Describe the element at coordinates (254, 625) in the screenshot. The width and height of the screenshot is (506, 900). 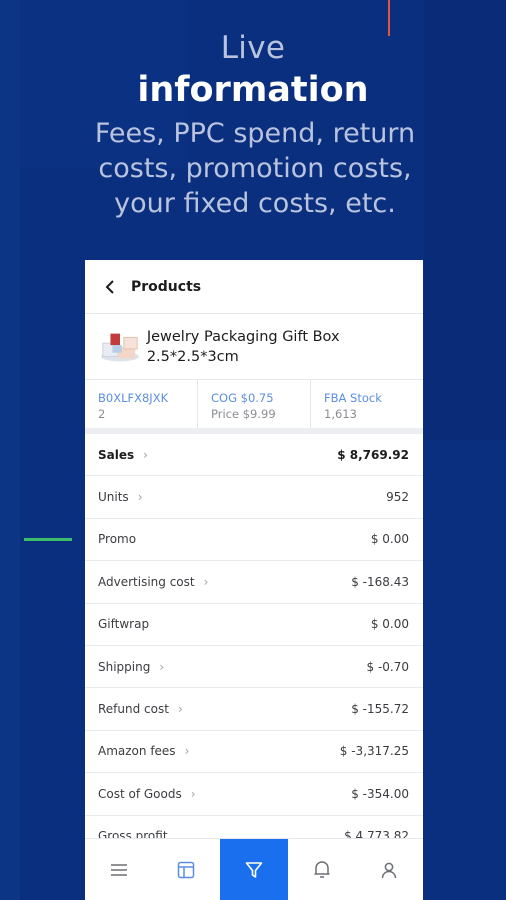
I see `list-item: Giftwrap $ 0.00` at that location.